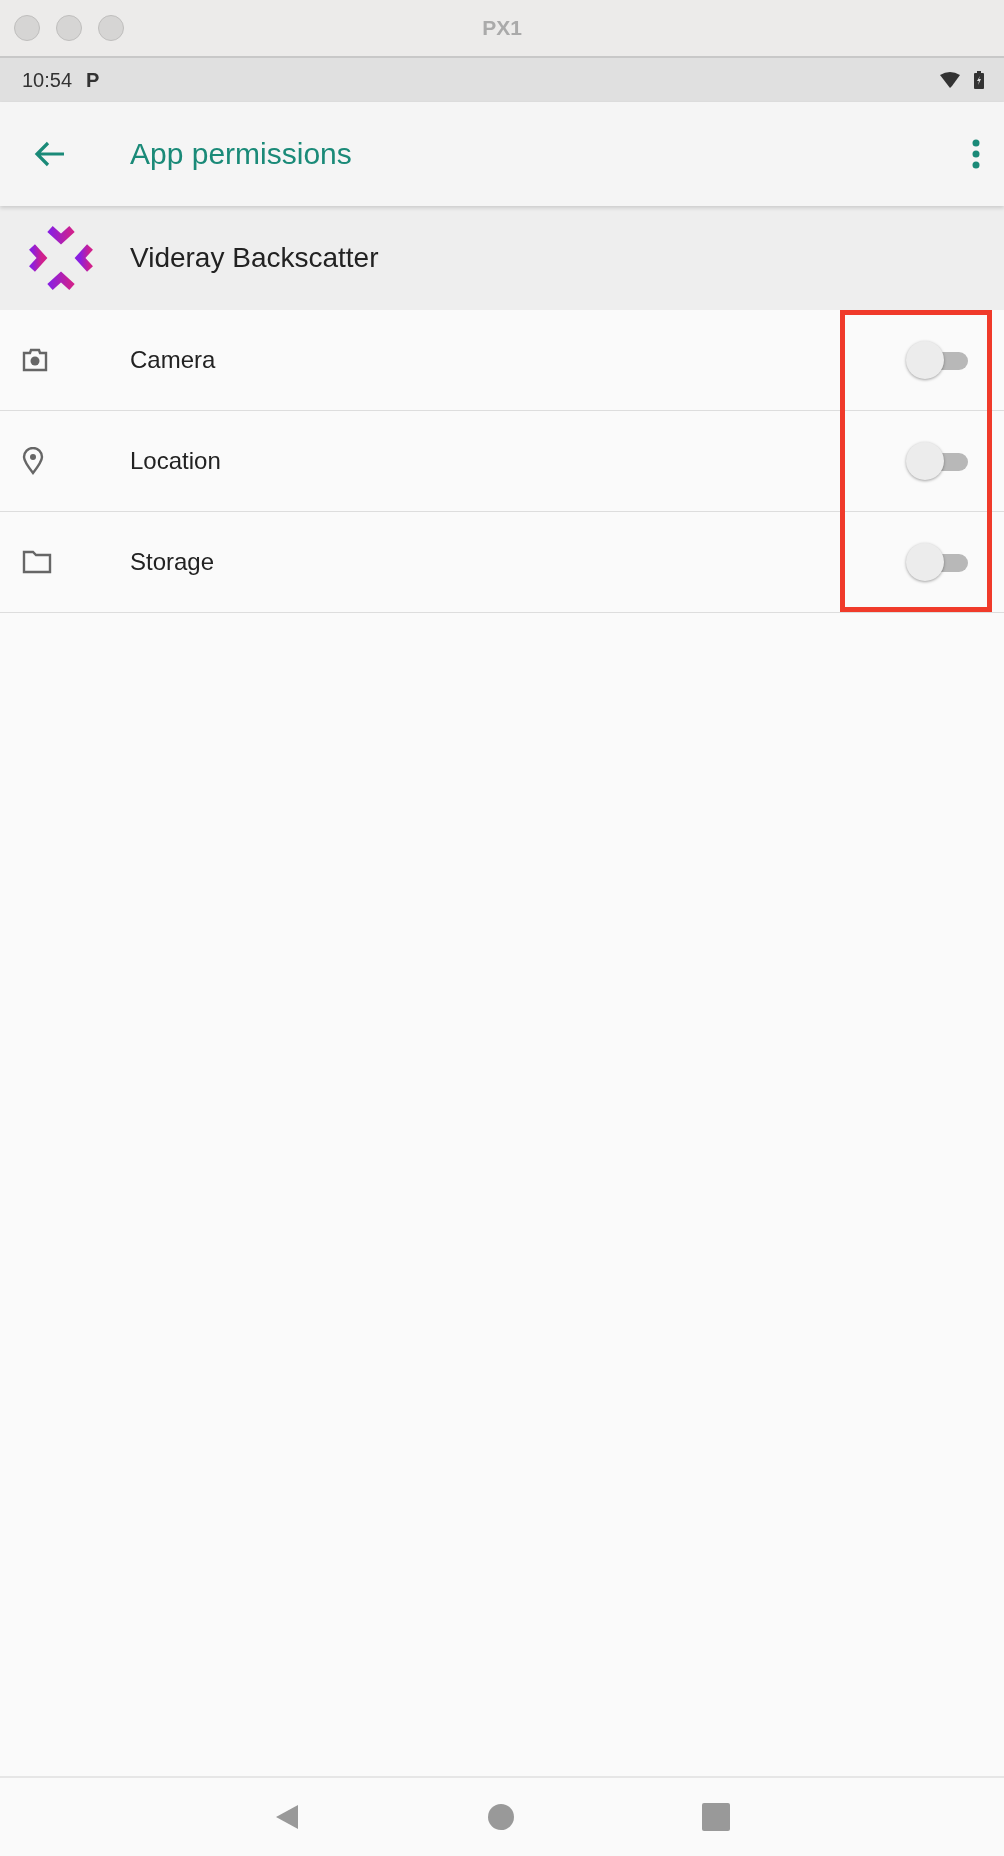 The height and width of the screenshot is (1856, 1004). What do you see at coordinates (950, 80) in the screenshot?
I see `wifi-icon` at bounding box center [950, 80].